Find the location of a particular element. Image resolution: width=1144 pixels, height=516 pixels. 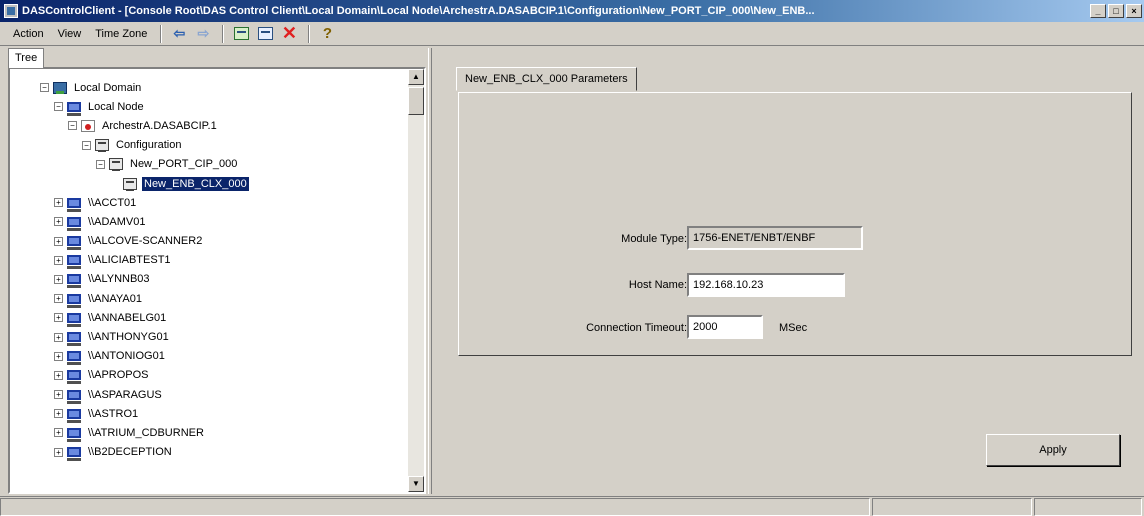

delete-icon: ✕ is located at coordinates (289, 33).